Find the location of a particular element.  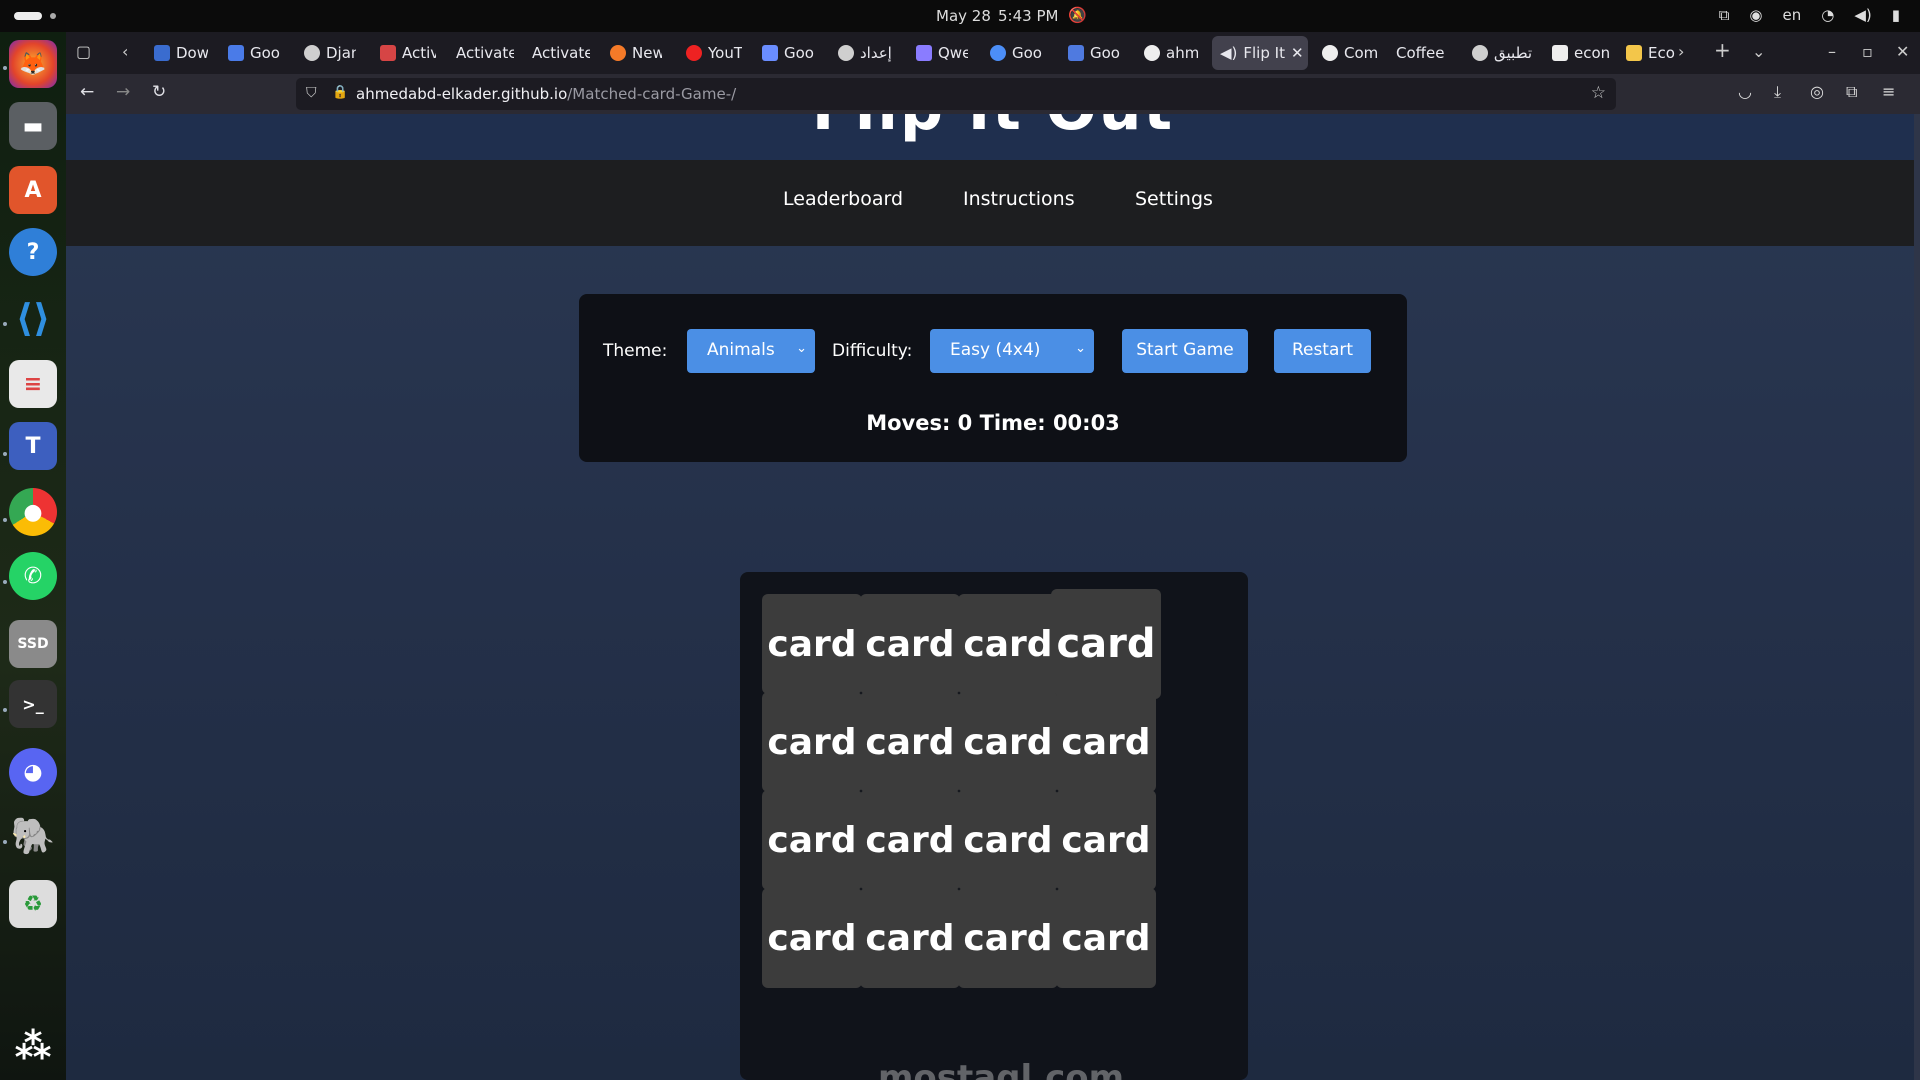

files-icon: ▬ is located at coordinates (33, 126).